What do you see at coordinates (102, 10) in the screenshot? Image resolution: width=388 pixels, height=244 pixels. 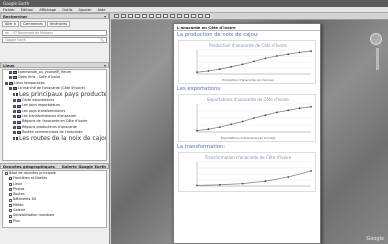 I see `menu-item: Aide` at bounding box center [102, 10].